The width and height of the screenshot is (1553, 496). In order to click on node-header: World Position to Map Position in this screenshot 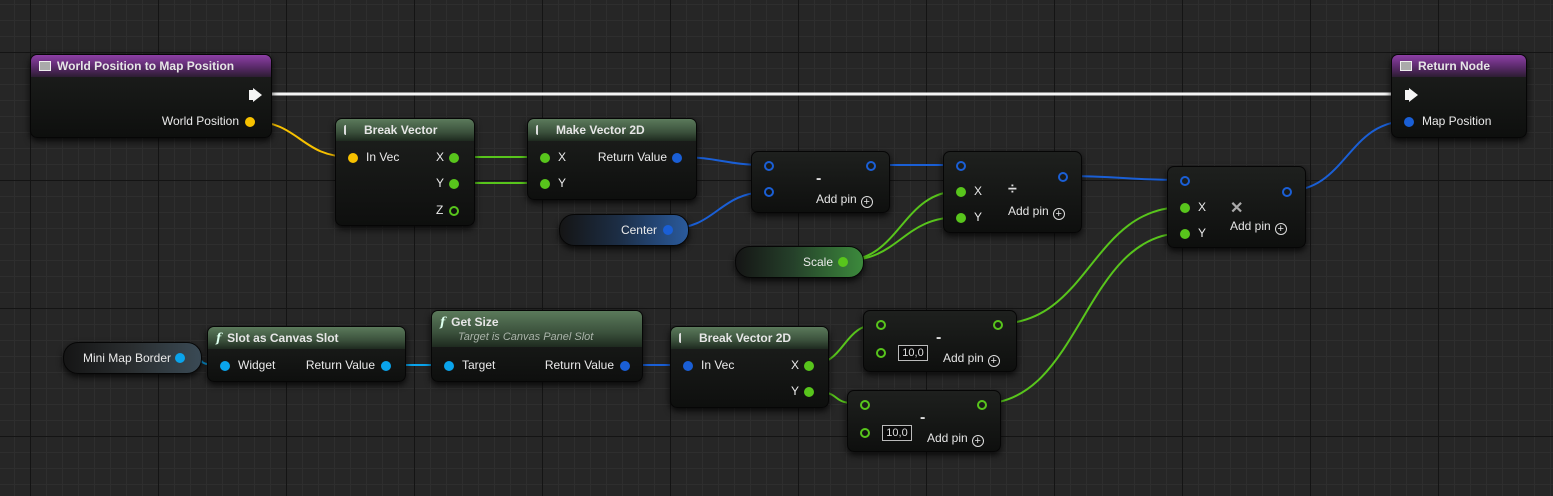, I will do `click(151, 66)`.